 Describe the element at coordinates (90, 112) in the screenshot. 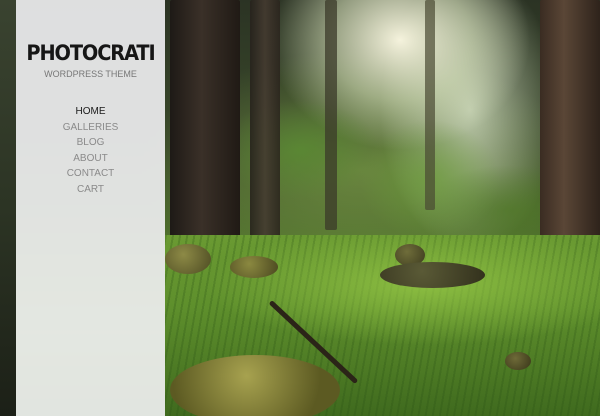

I see `nav-item-home: HOME` at that location.